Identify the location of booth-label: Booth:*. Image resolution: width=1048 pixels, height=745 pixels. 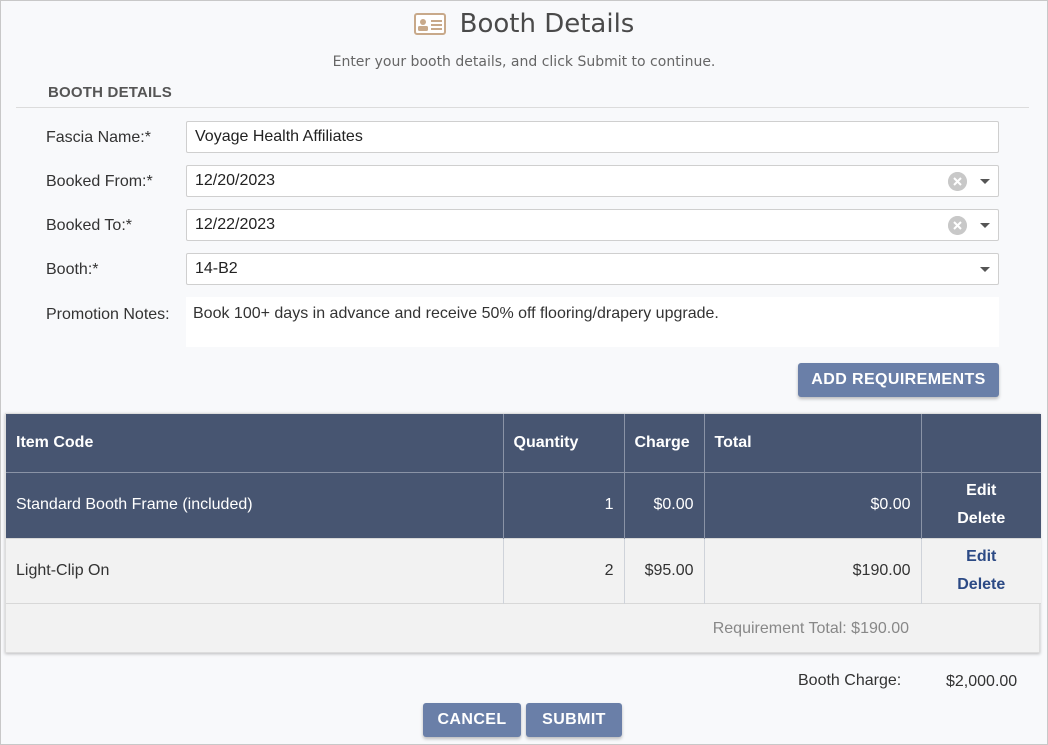
(72, 269).